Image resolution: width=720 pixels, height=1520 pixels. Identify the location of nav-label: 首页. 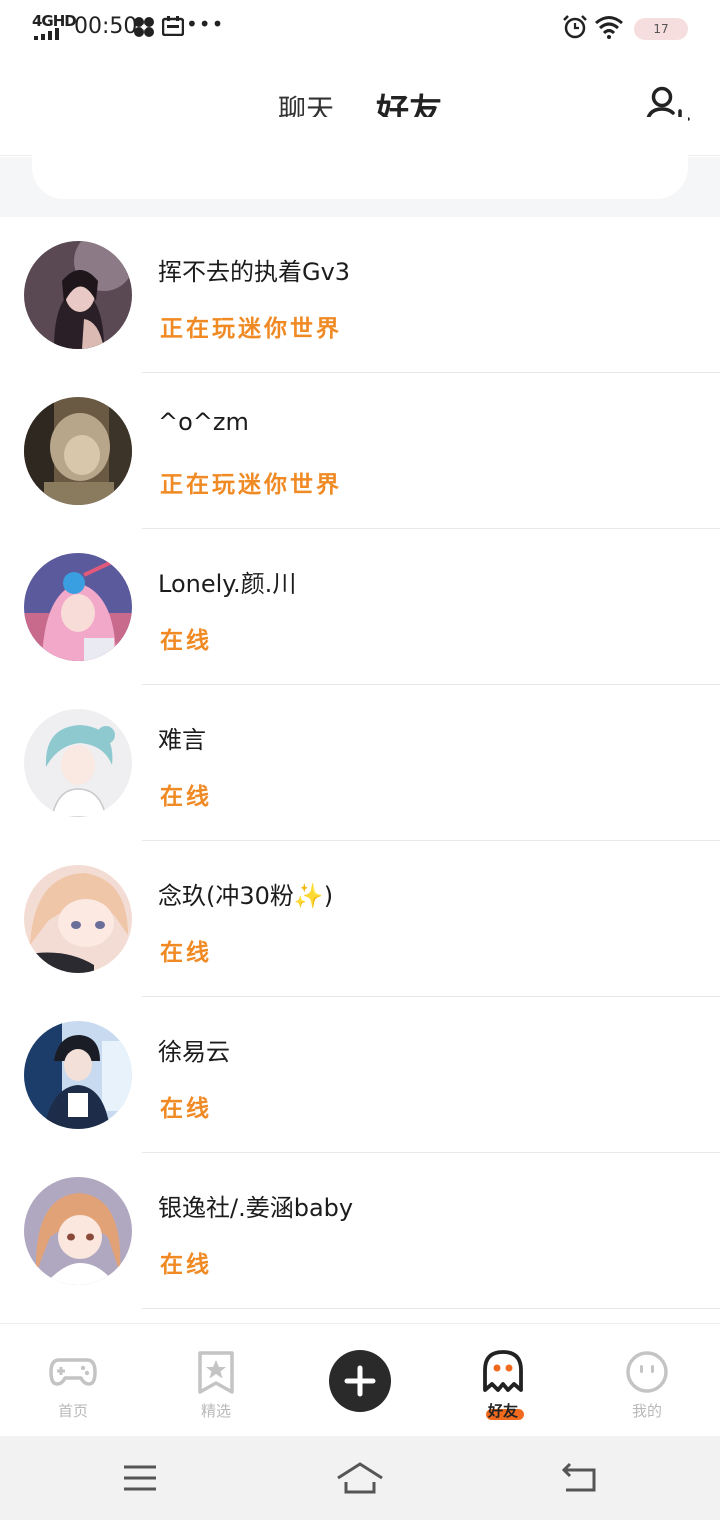
(72, 1411).